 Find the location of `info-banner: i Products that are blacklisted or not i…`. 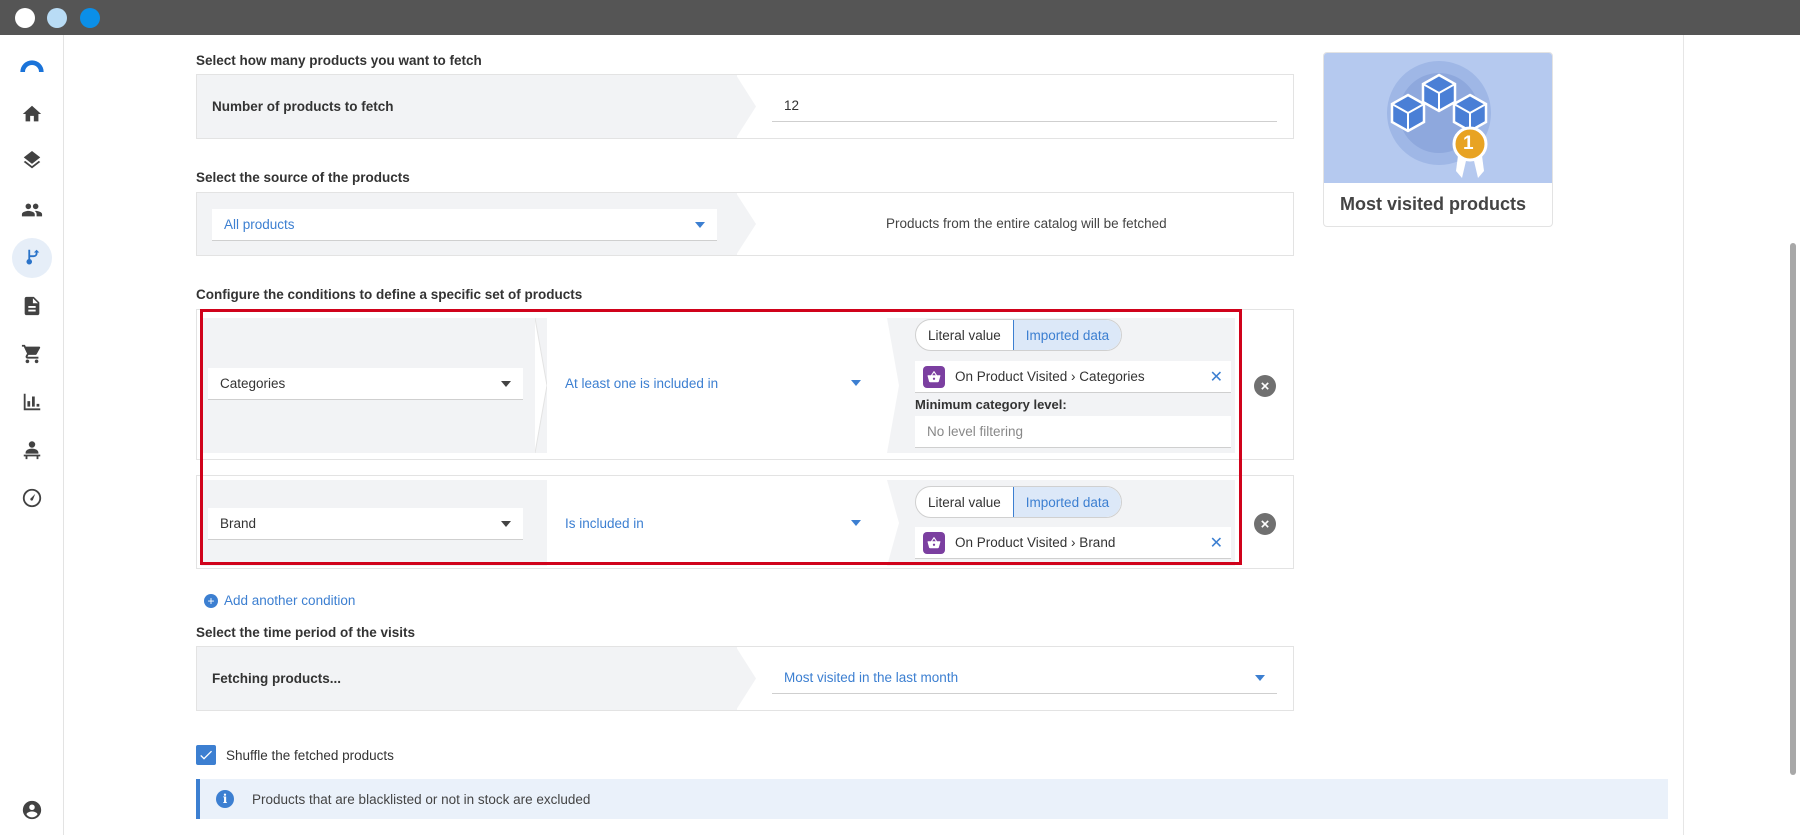

info-banner: i Products that are blacklisted or not i… is located at coordinates (932, 799).